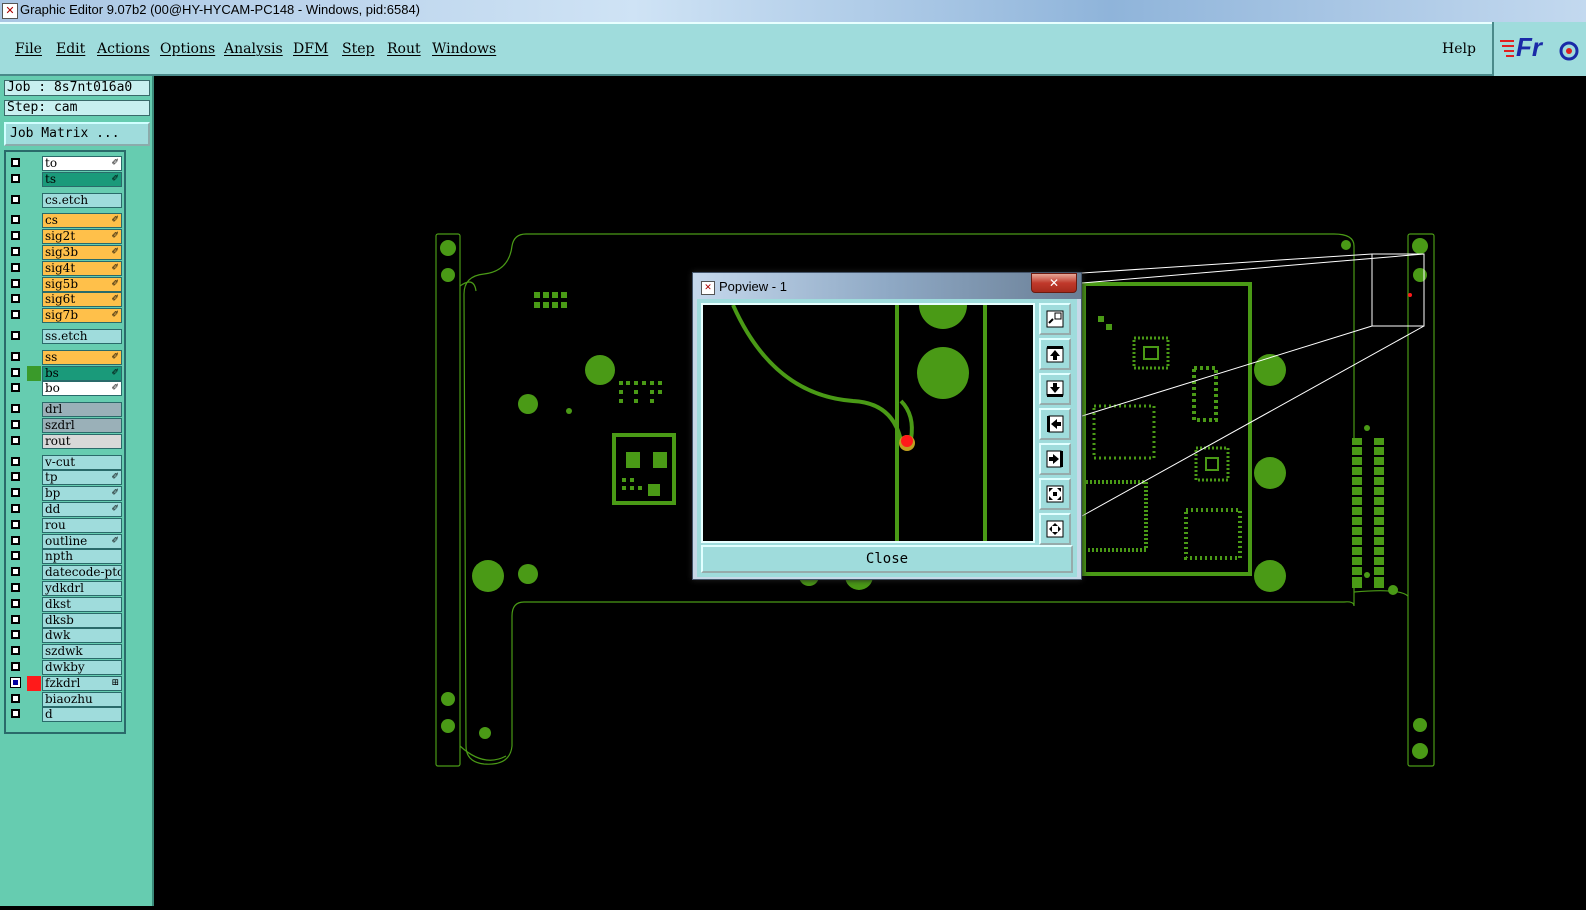 This screenshot has height=910, width=1586. I want to click on layer-name-cs.etch: cs.etch, so click(82, 200).